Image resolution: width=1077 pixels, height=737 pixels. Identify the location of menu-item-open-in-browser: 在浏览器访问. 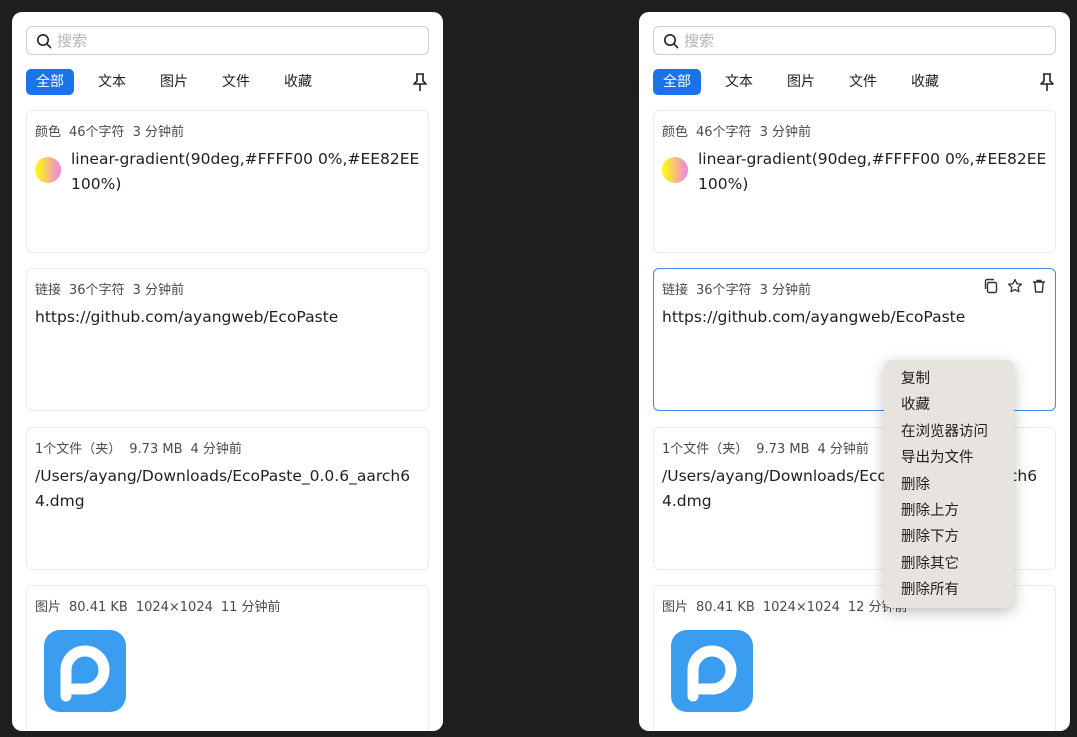
(949, 432).